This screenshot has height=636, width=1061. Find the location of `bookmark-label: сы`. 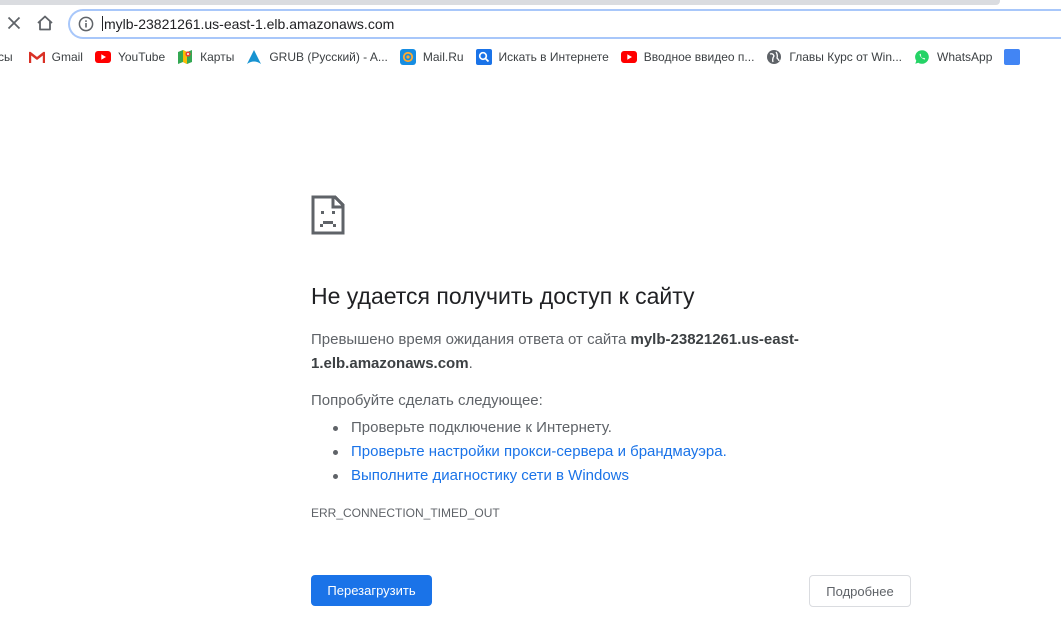

bookmark-label: сы is located at coordinates (6, 57).